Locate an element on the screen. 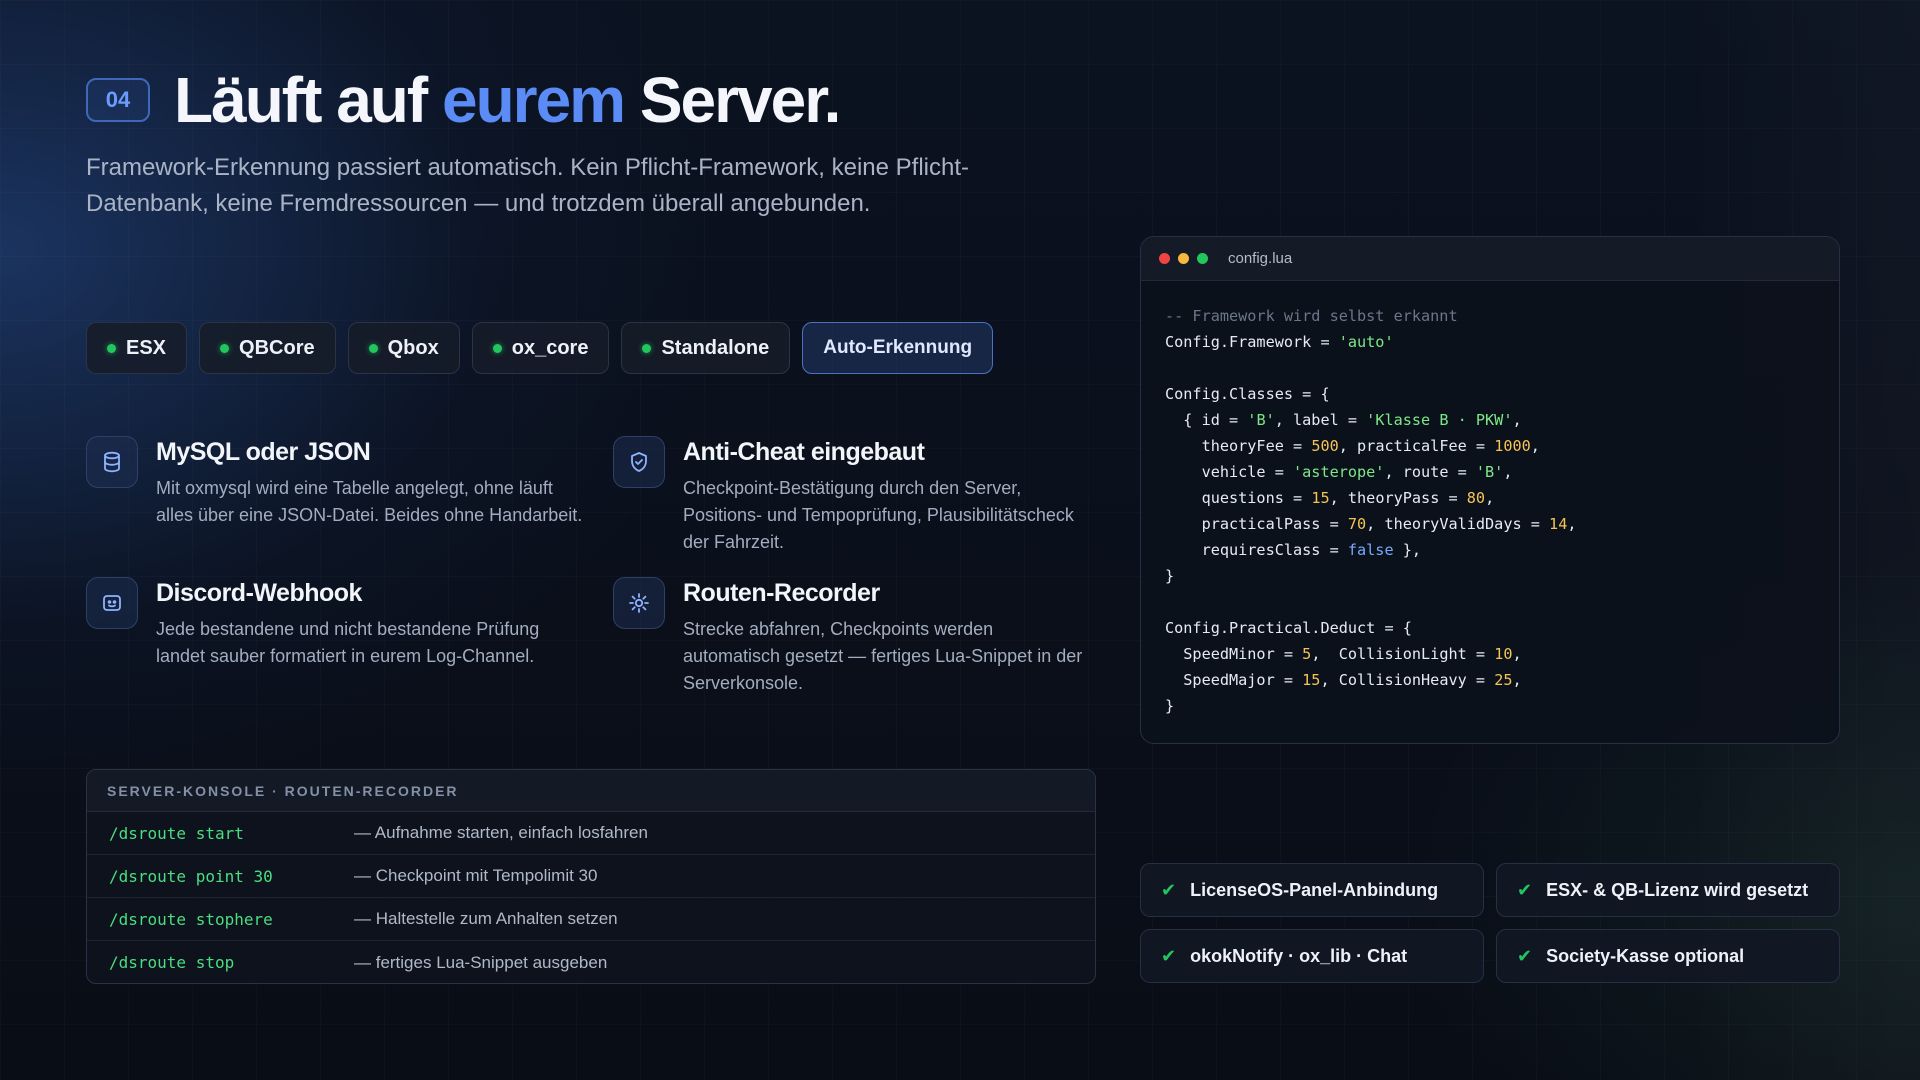 The width and height of the screenshot is (1920, 1080). code-line: SpeedMajor = 15, CollisionHeavy = 25, is located at coordinates (1343, 680).